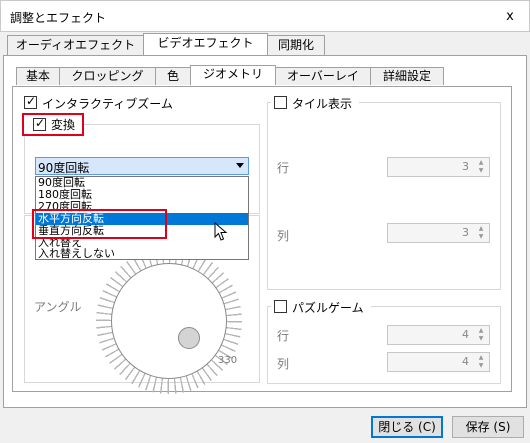  I want to click on puzzle-group, so click(384, 345).